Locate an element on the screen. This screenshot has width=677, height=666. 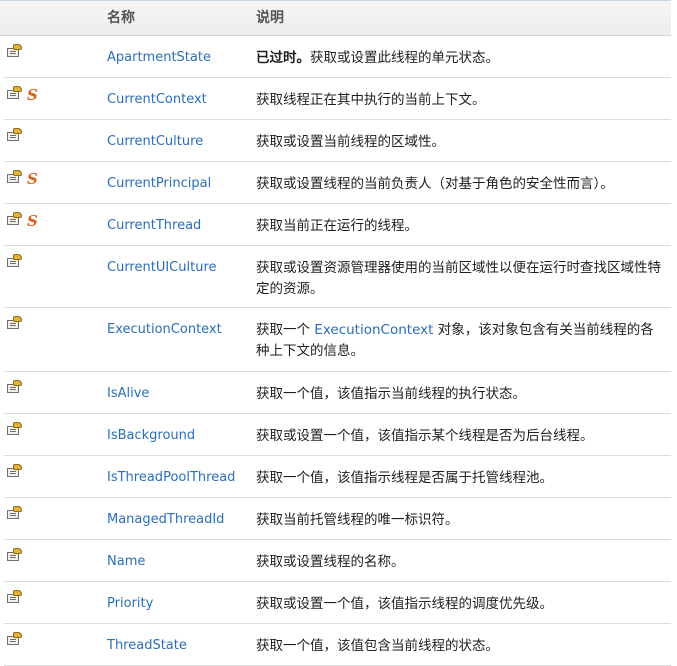
description-text: 获取或设置此线程的单元状态。 is located at coordinates (404, 58).